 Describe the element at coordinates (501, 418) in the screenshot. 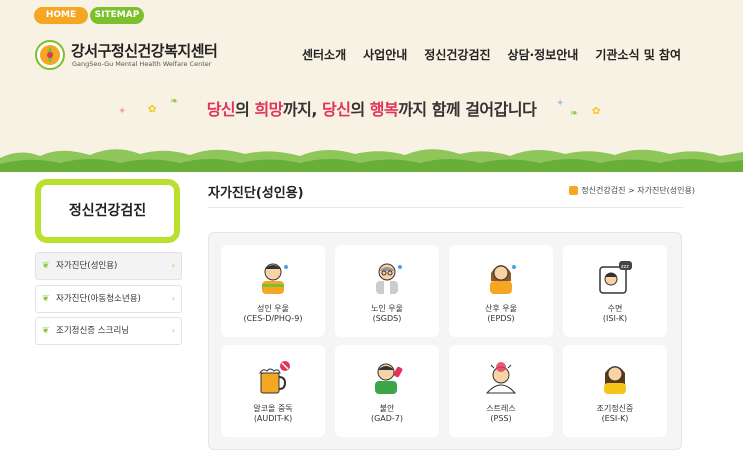

I see `card-code: (PSS)` at that location.